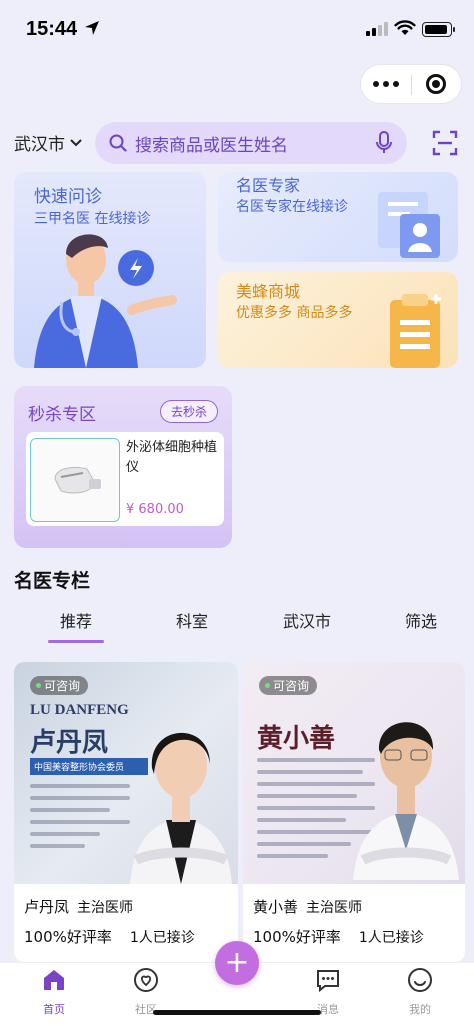  I want to click on home-indicator, so click(237, 1012).